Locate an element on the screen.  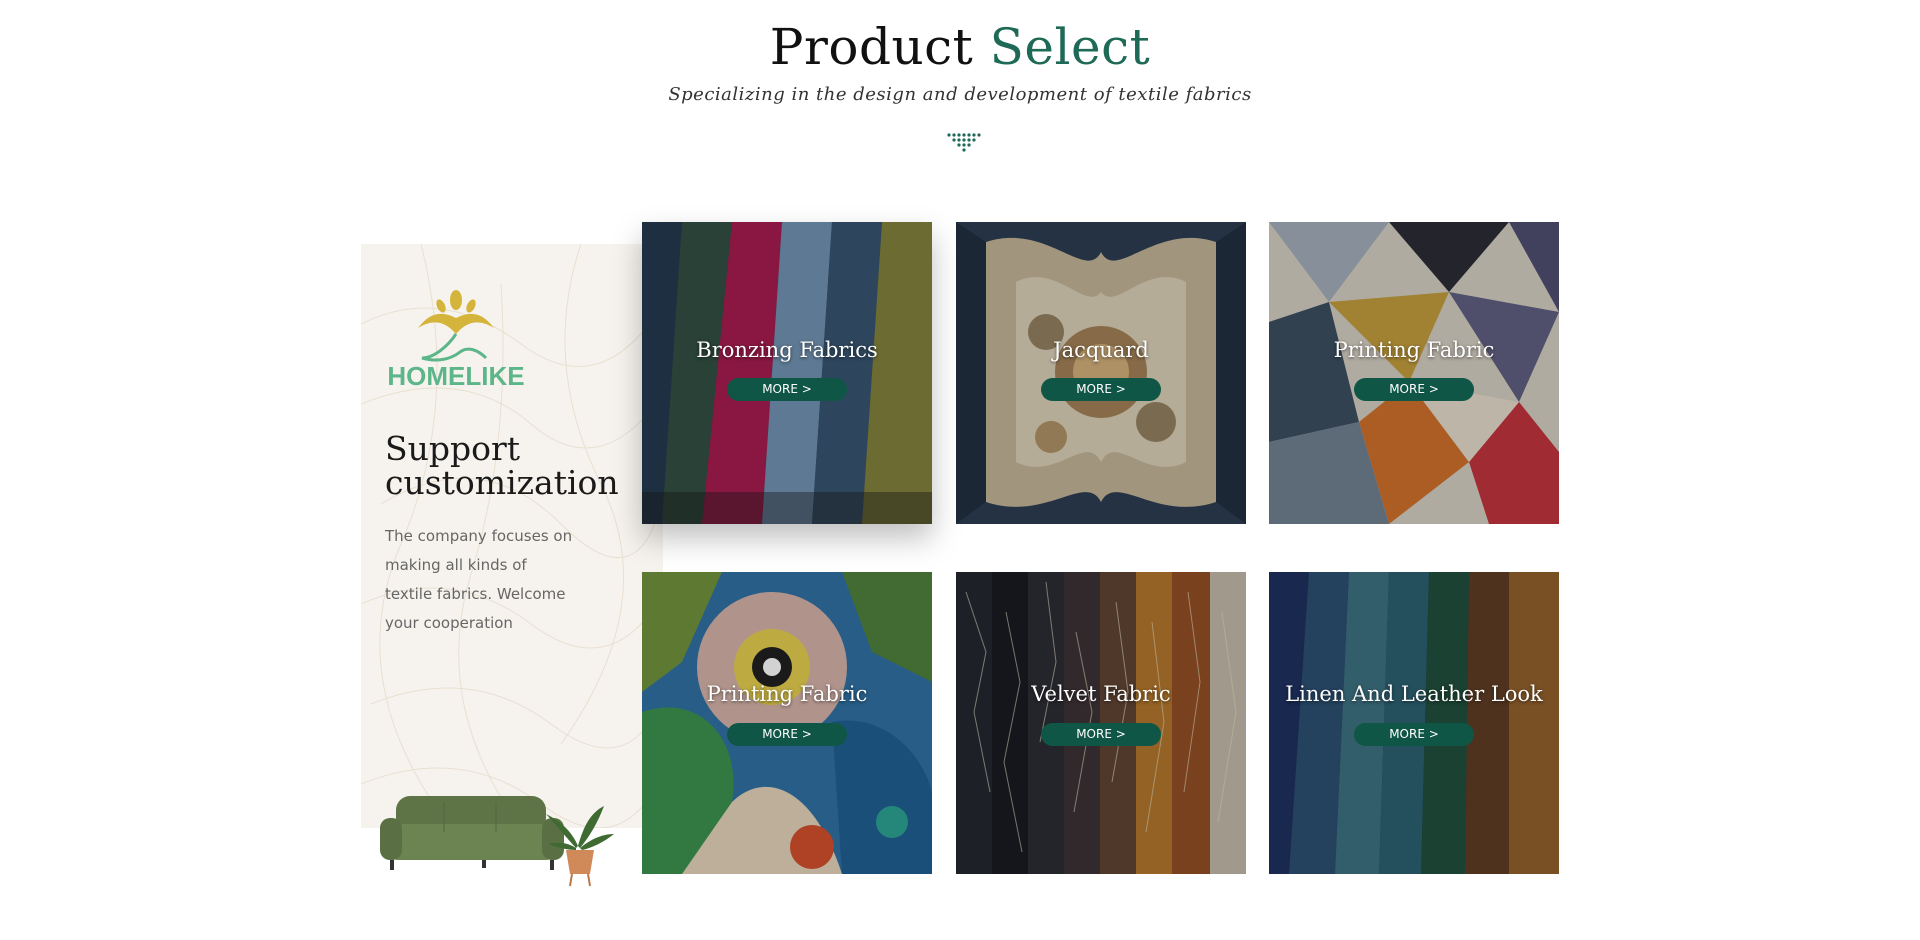
dots-divider-icon is located at coordinates (964, 142).